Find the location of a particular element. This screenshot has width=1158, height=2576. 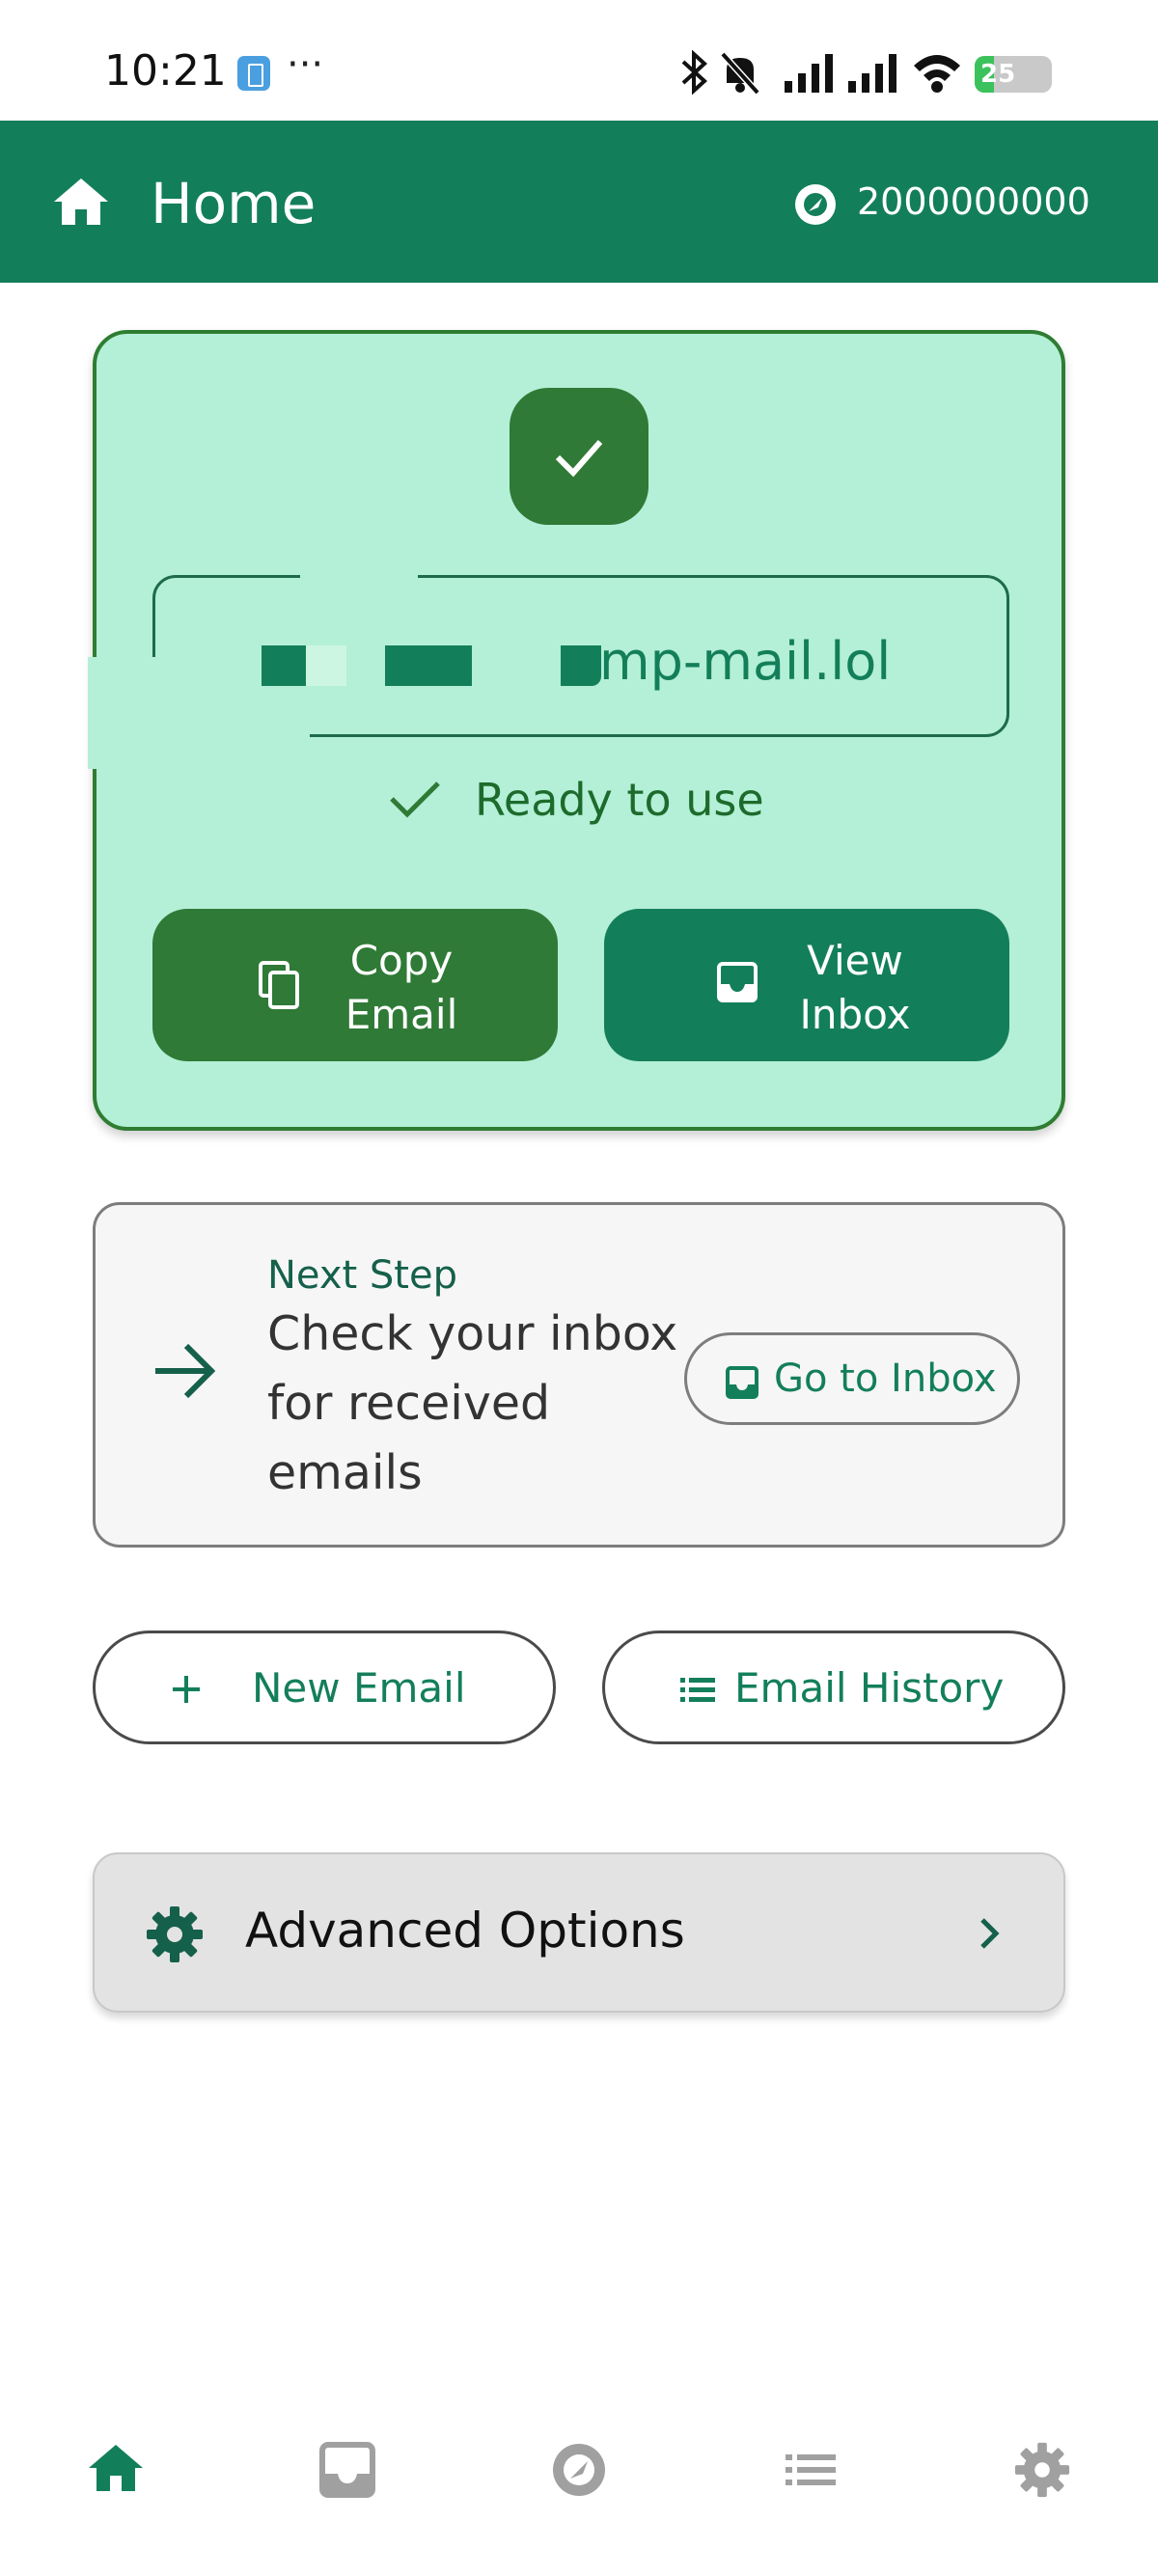

go-to-inbox-button: Go to Inbox is located at coordinates (852, 1378).